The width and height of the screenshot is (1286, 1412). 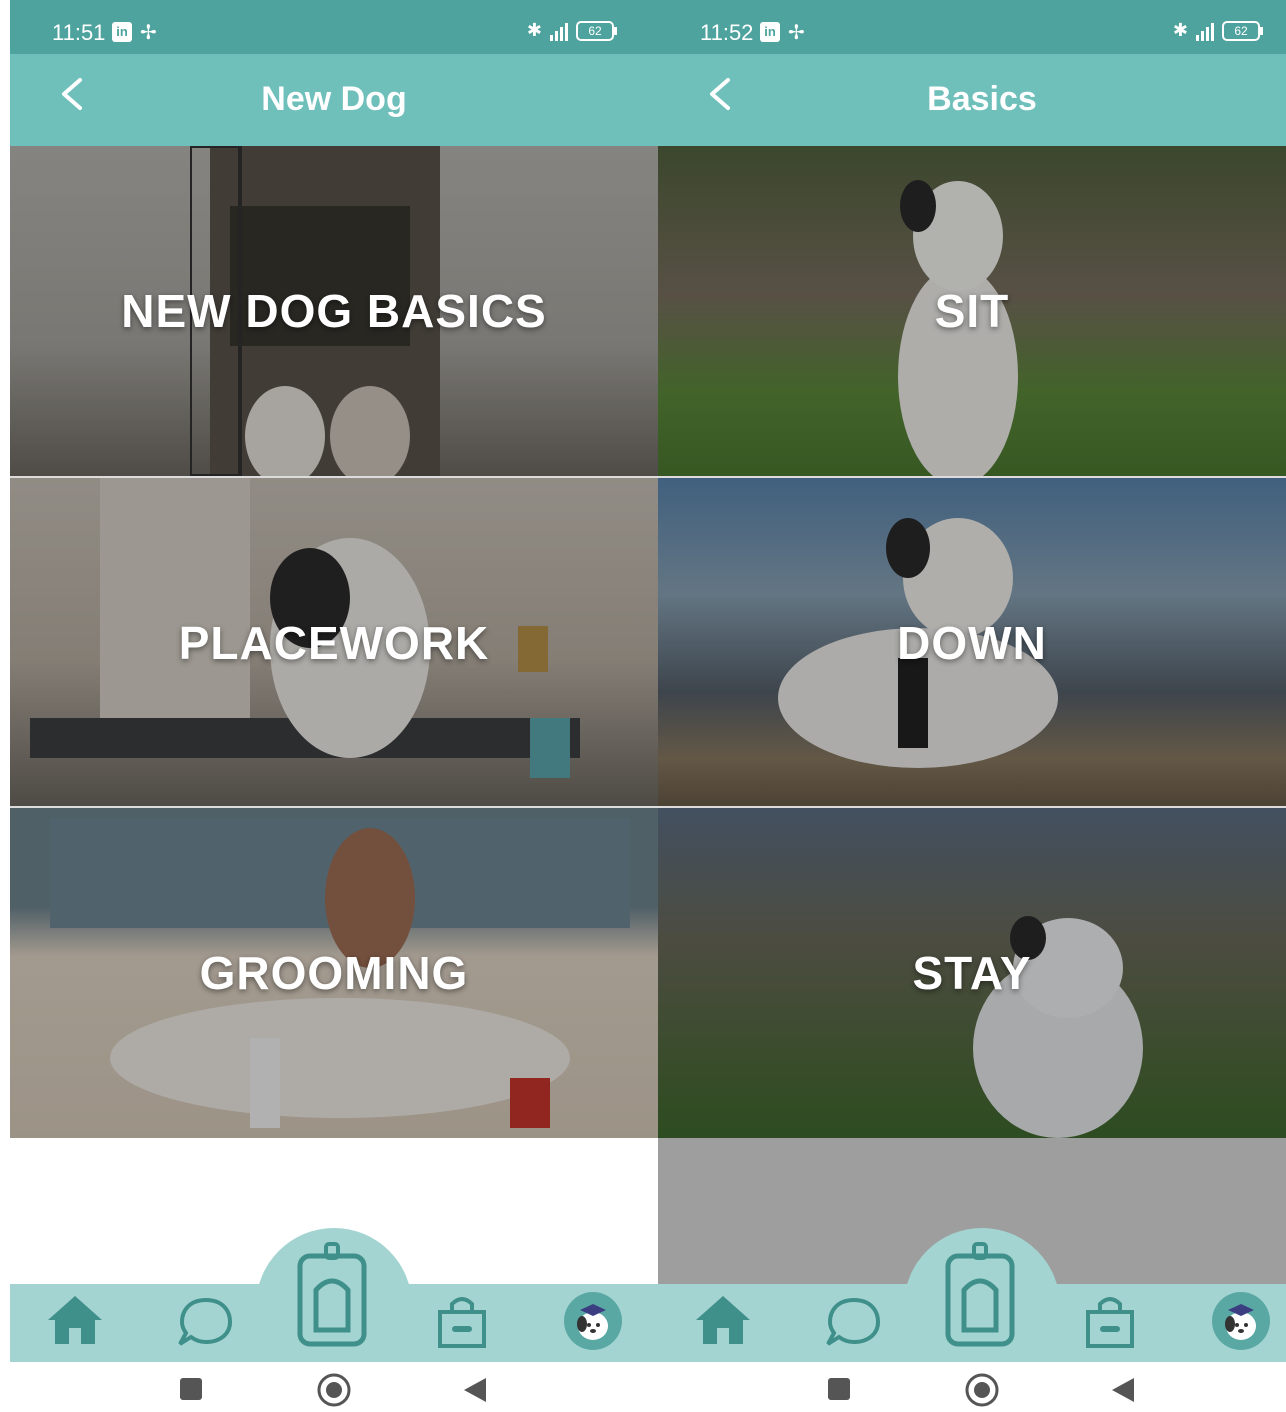 I want to click on tile-label: SIT, so click(x=972, y=311).